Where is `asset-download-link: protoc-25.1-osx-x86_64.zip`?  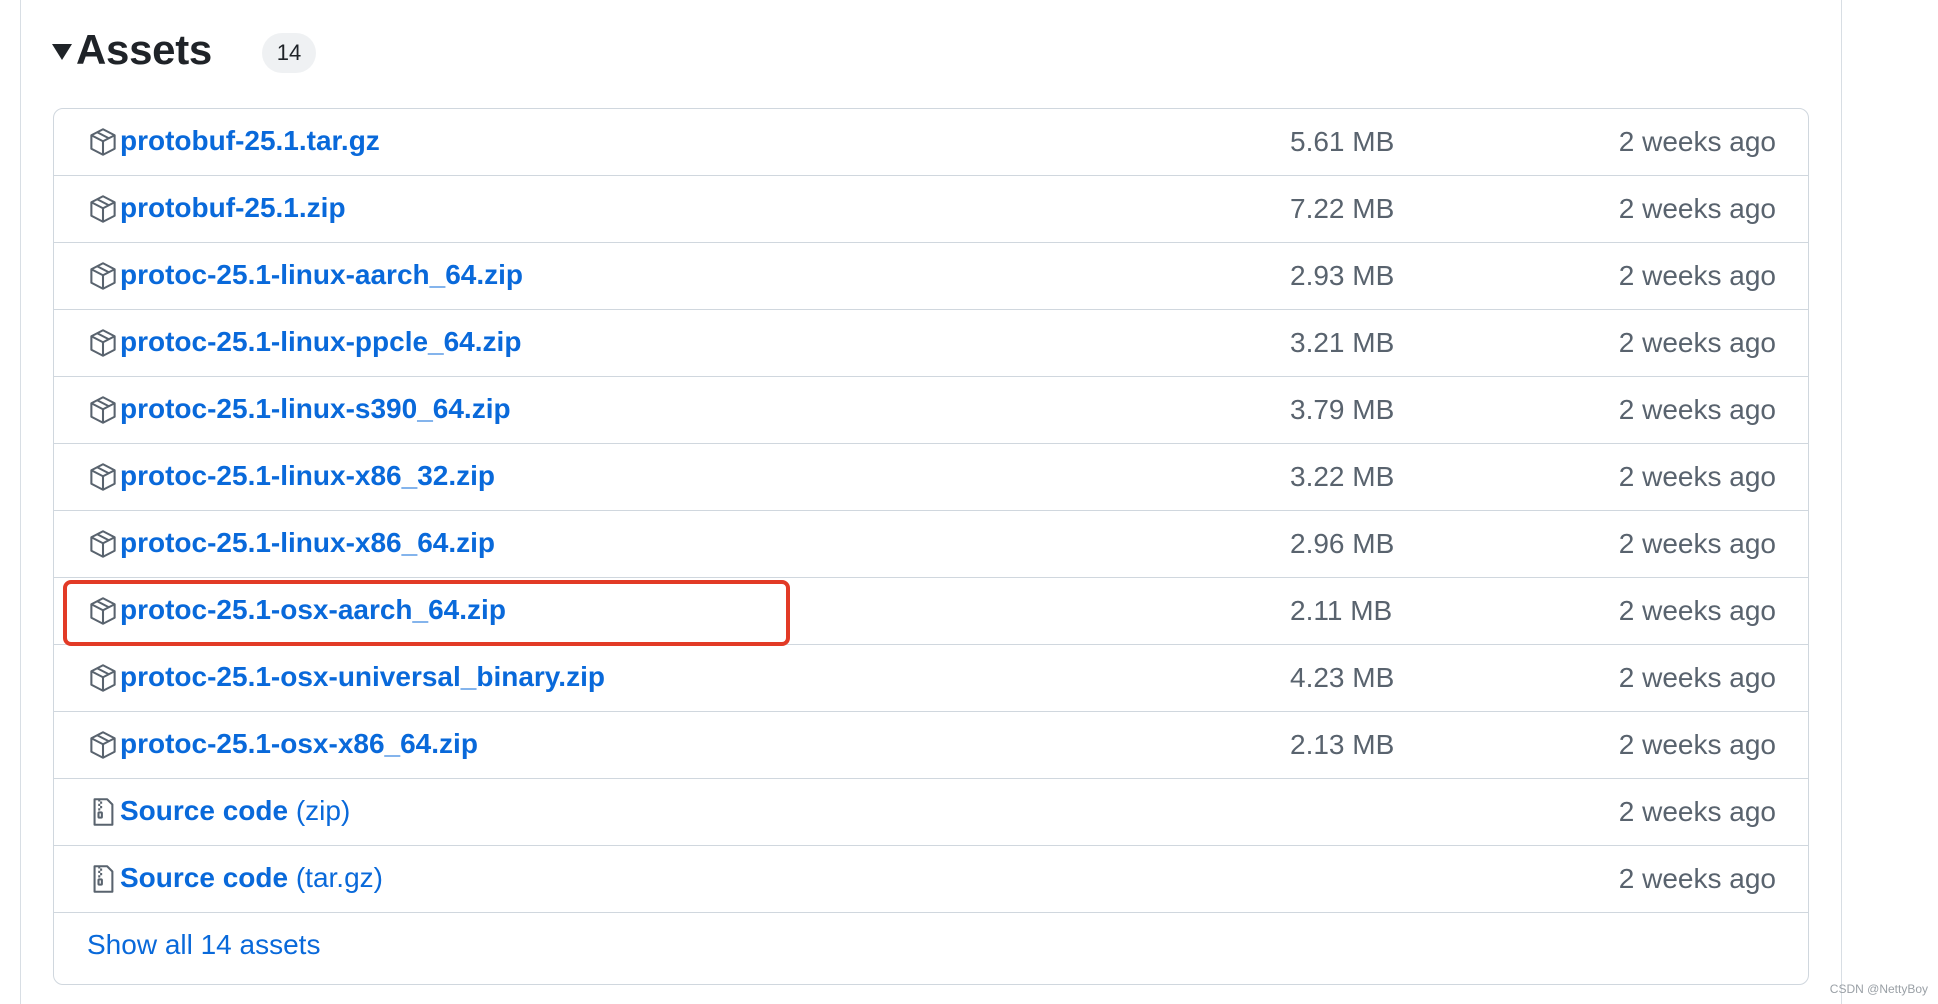
asset-download-link: protoc-25.1-osx-x86_64.zip is located at coordinates (299, 744).